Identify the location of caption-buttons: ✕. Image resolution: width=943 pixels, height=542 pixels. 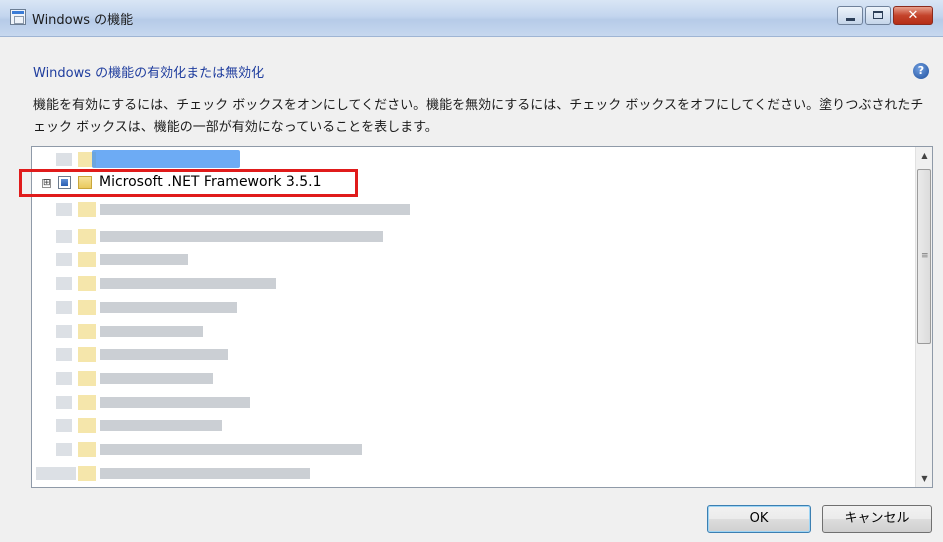
(884, 16).